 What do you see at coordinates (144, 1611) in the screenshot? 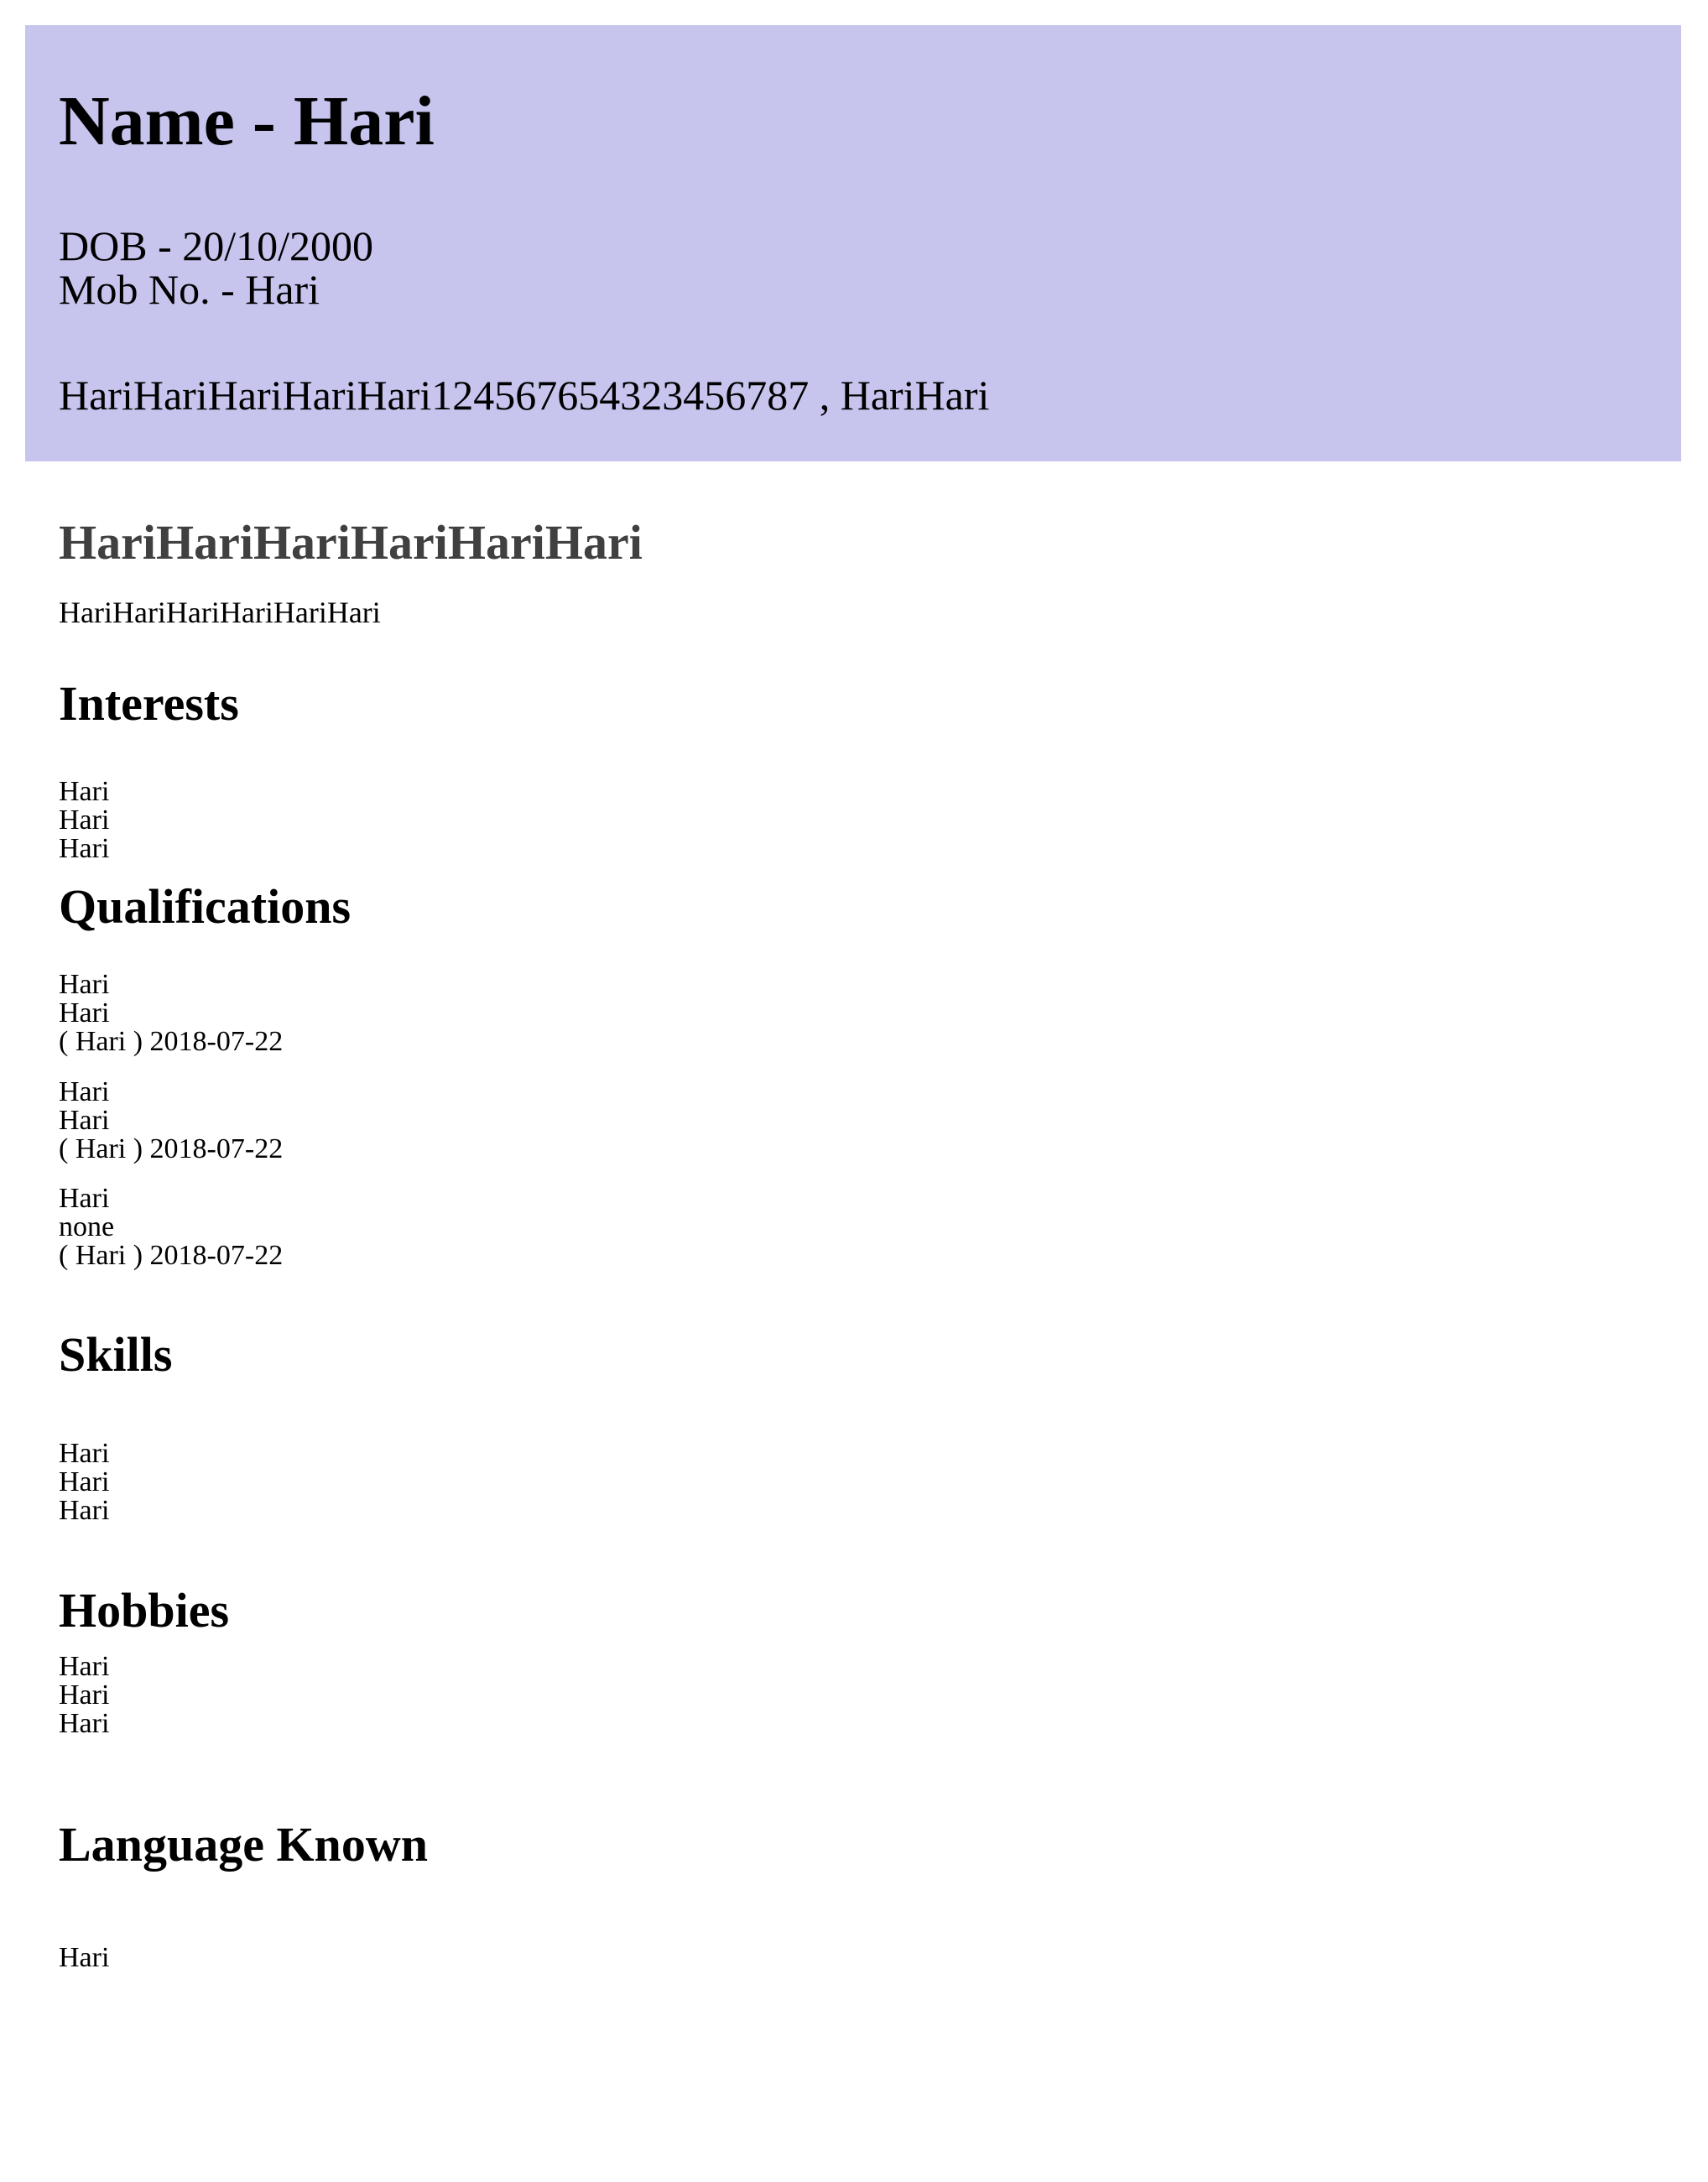
I see `hobbies-heading: Hobbies` at bounding box center [144, 1611].